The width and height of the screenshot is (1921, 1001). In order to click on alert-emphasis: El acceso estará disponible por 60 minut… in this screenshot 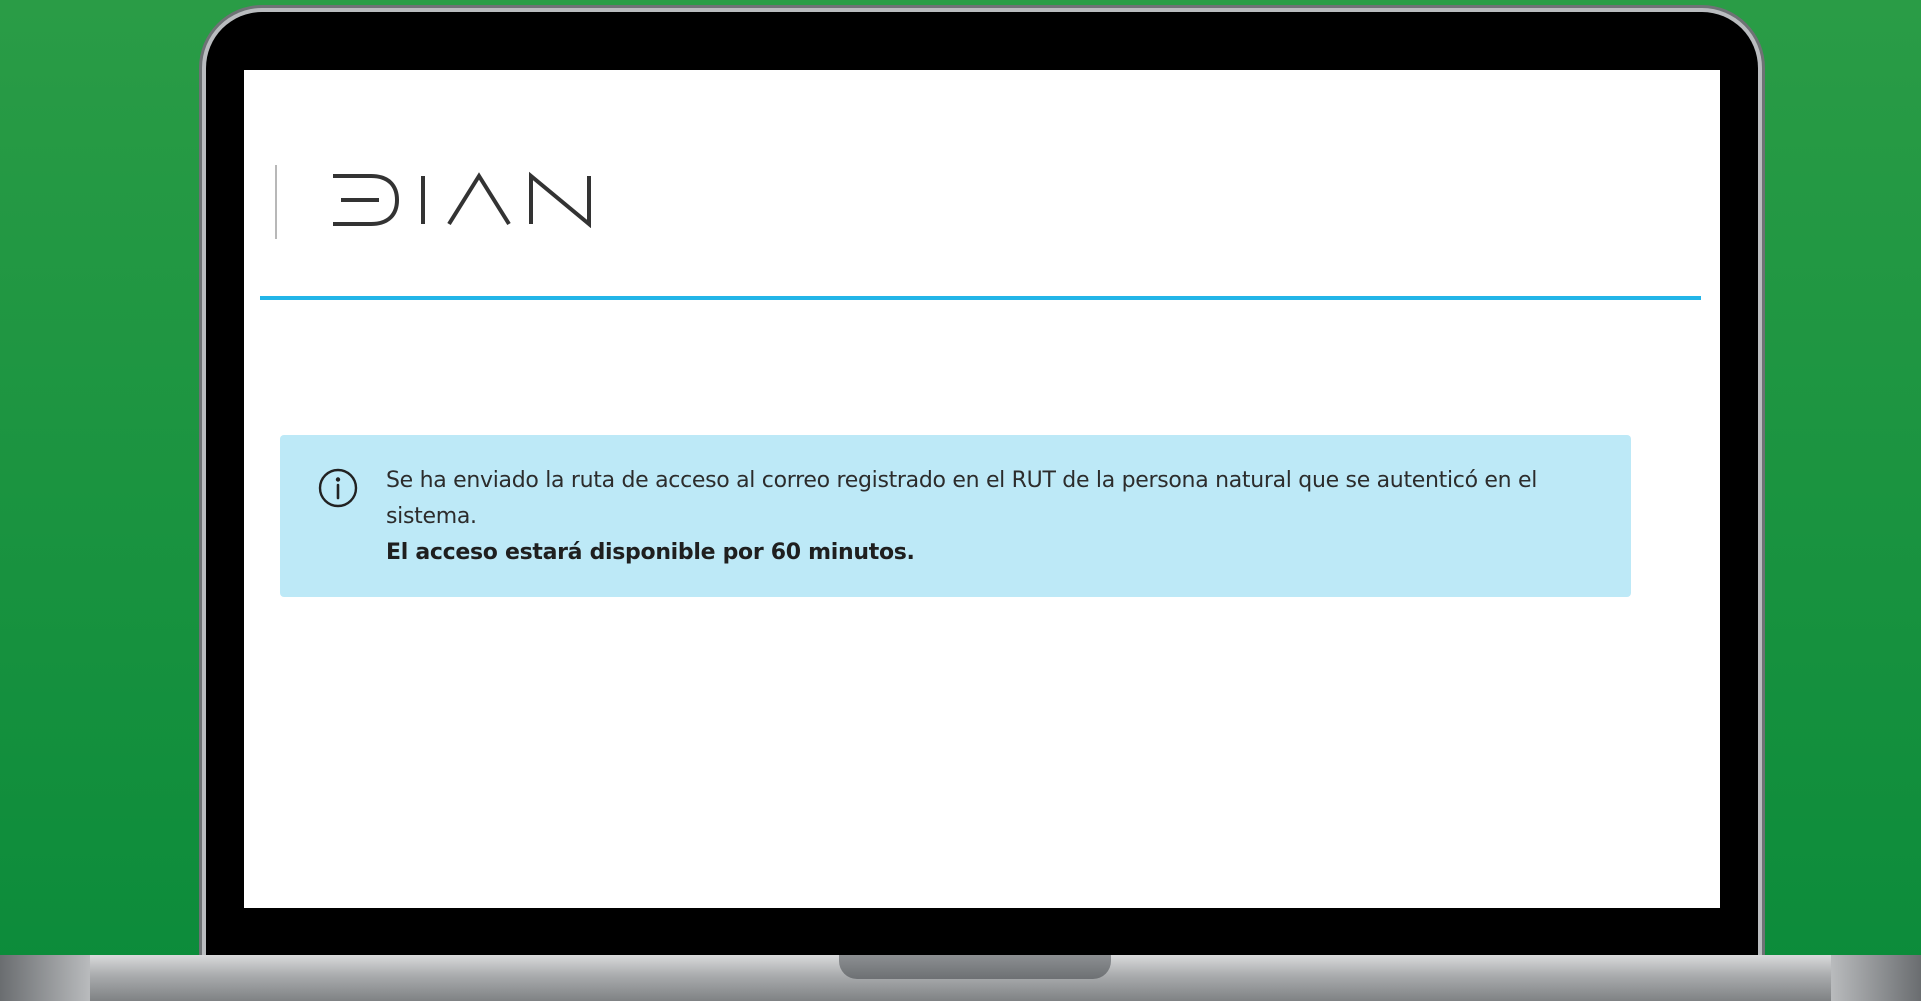, I will do `click(650, 552)`.